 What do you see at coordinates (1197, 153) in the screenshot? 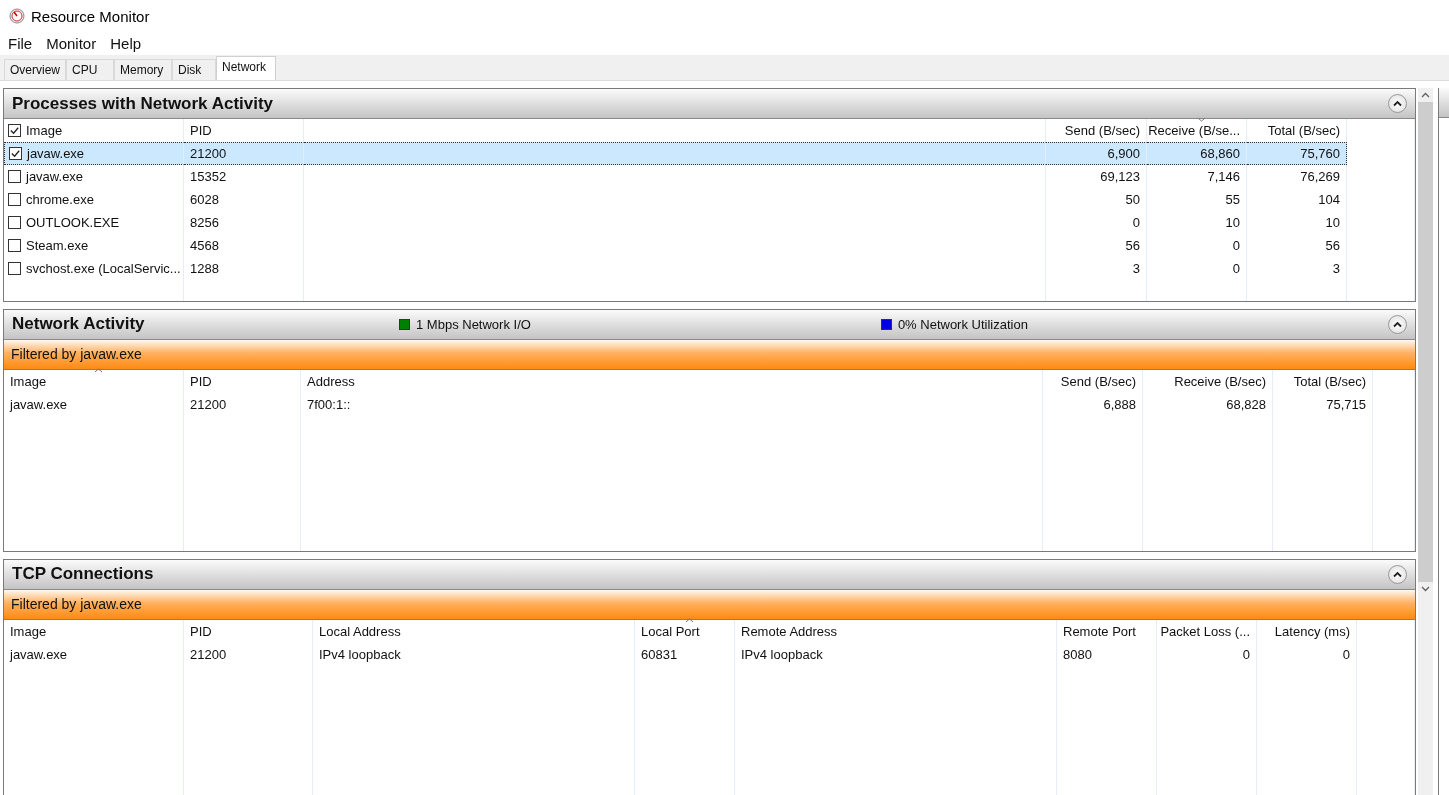
I see `table-cell: 68,860` at bounding box center [1197, 153].